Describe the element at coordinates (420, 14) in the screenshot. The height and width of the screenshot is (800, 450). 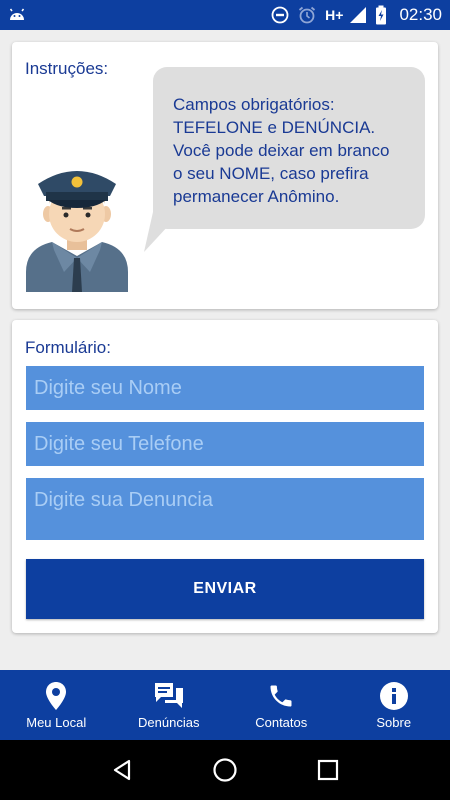
I see `status-time: 02:30` at that location.